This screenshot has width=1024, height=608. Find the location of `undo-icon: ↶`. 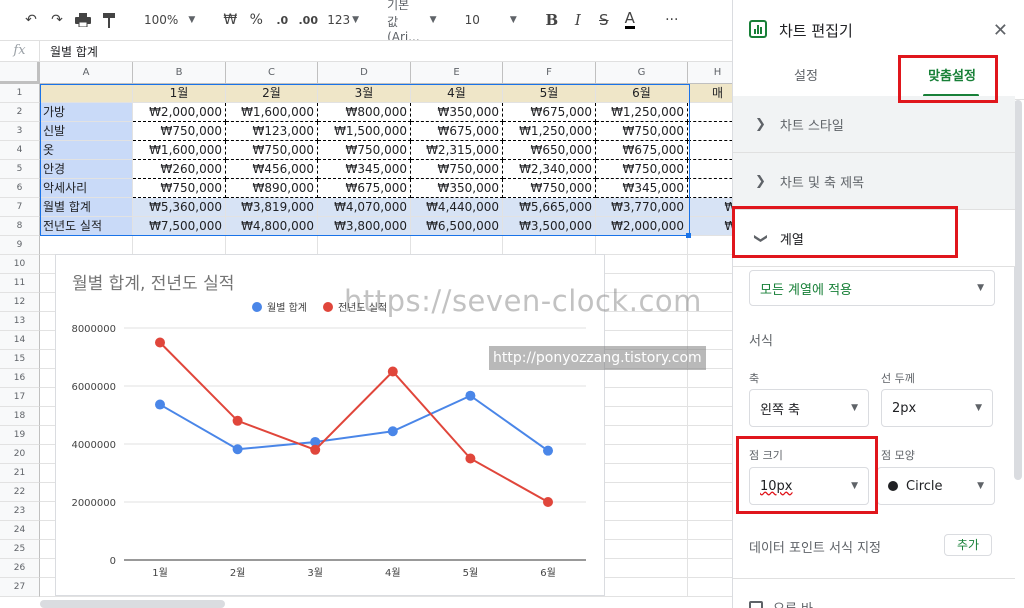

undo-icon: ↶ is located at coordinates (31, 20).